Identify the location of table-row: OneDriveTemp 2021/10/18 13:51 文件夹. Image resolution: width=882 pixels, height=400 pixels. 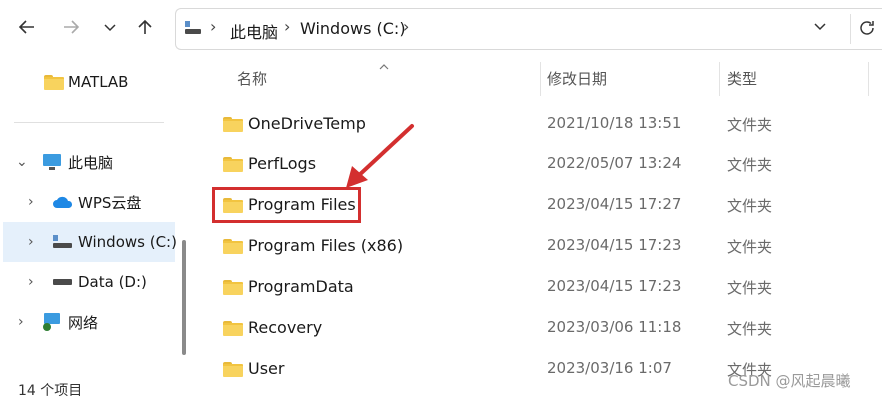
(541, 124).